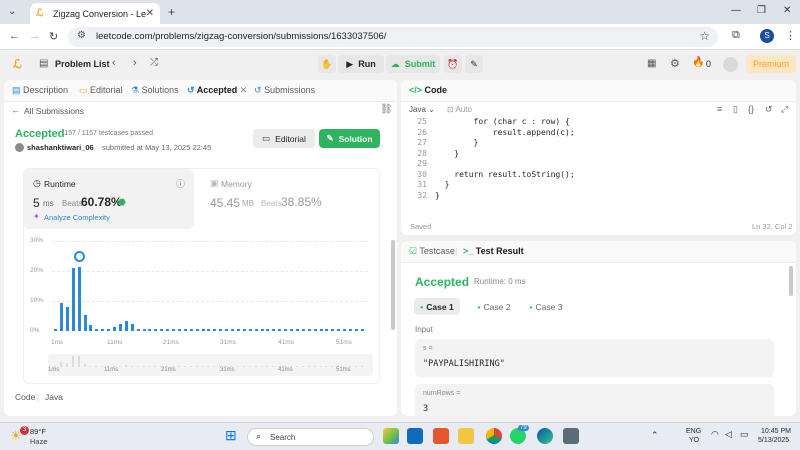 This screenshot has width=800, height=450. Describe the element at coordinates (474, 64) in the screenshot. I see `notes-button: ✎` at that location.